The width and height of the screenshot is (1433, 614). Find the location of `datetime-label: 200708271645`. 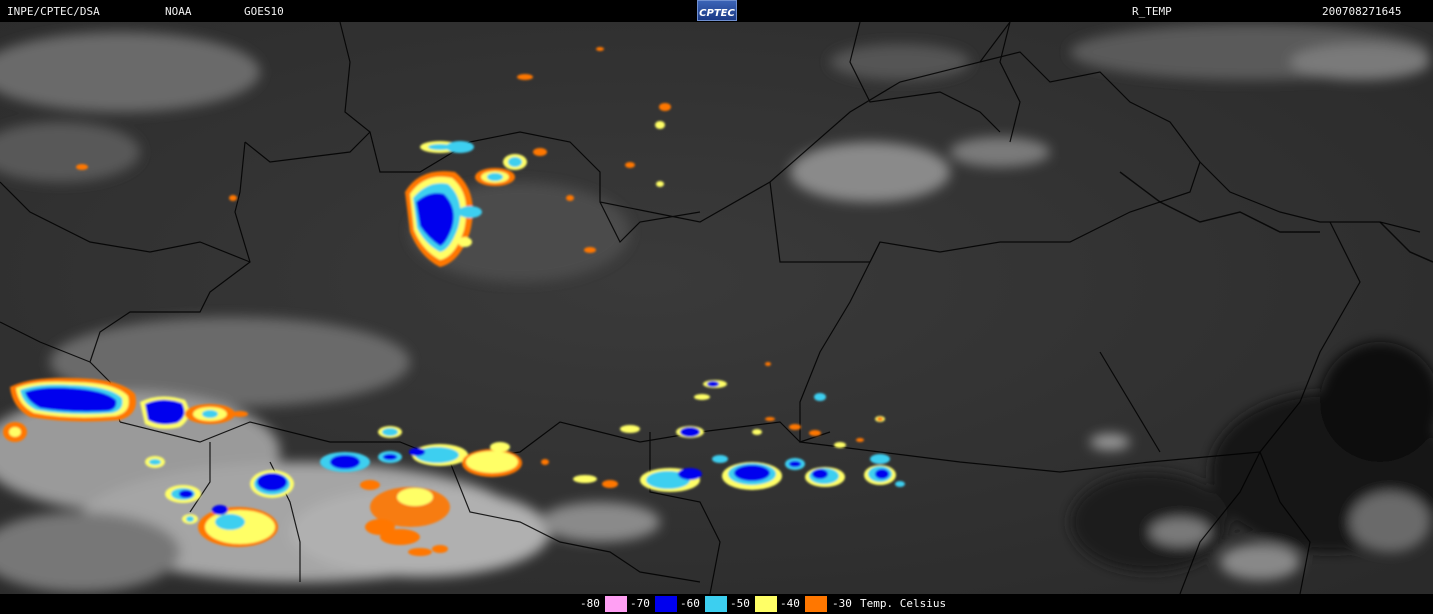

datetime-label: 200708271645 is located at coordinates (1362, 11).